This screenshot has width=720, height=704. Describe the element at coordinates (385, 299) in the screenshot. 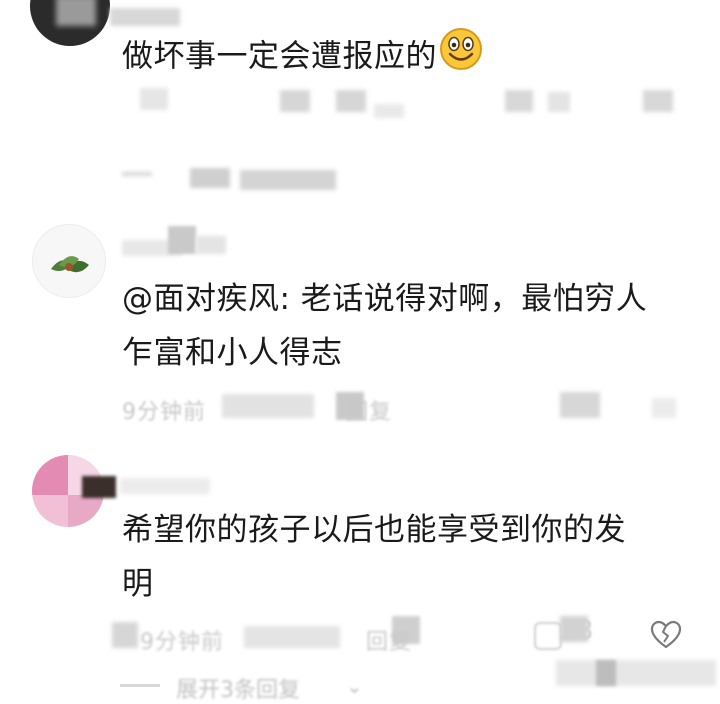

I see `comment-text-line-1: @面对疾风: 老话说得对啊，最怕穷人` at that location.